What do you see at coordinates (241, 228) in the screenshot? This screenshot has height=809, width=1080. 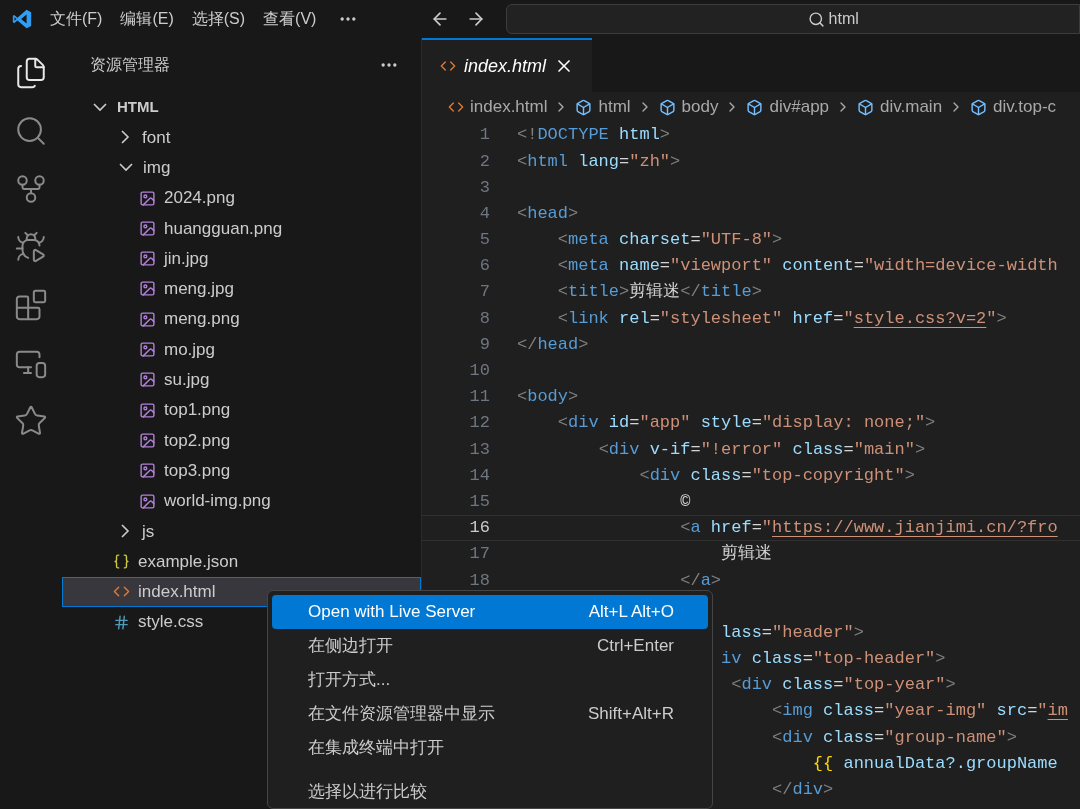 I see `tree-item: huangguan.png` at bounding box center [241, 228].